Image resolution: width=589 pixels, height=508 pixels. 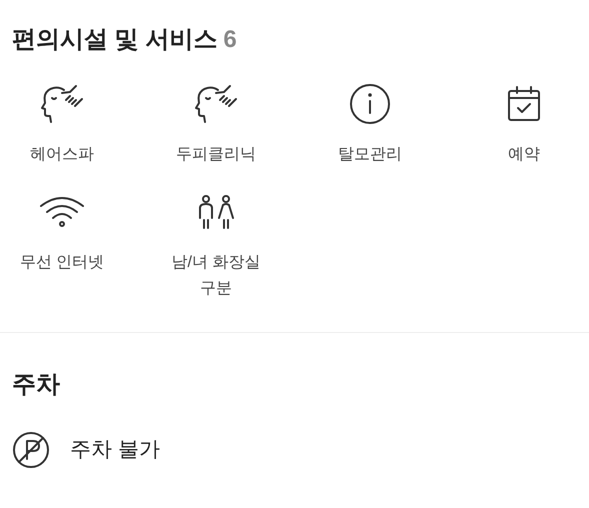 I want to click on info-icon, so click(x=370, y=104).